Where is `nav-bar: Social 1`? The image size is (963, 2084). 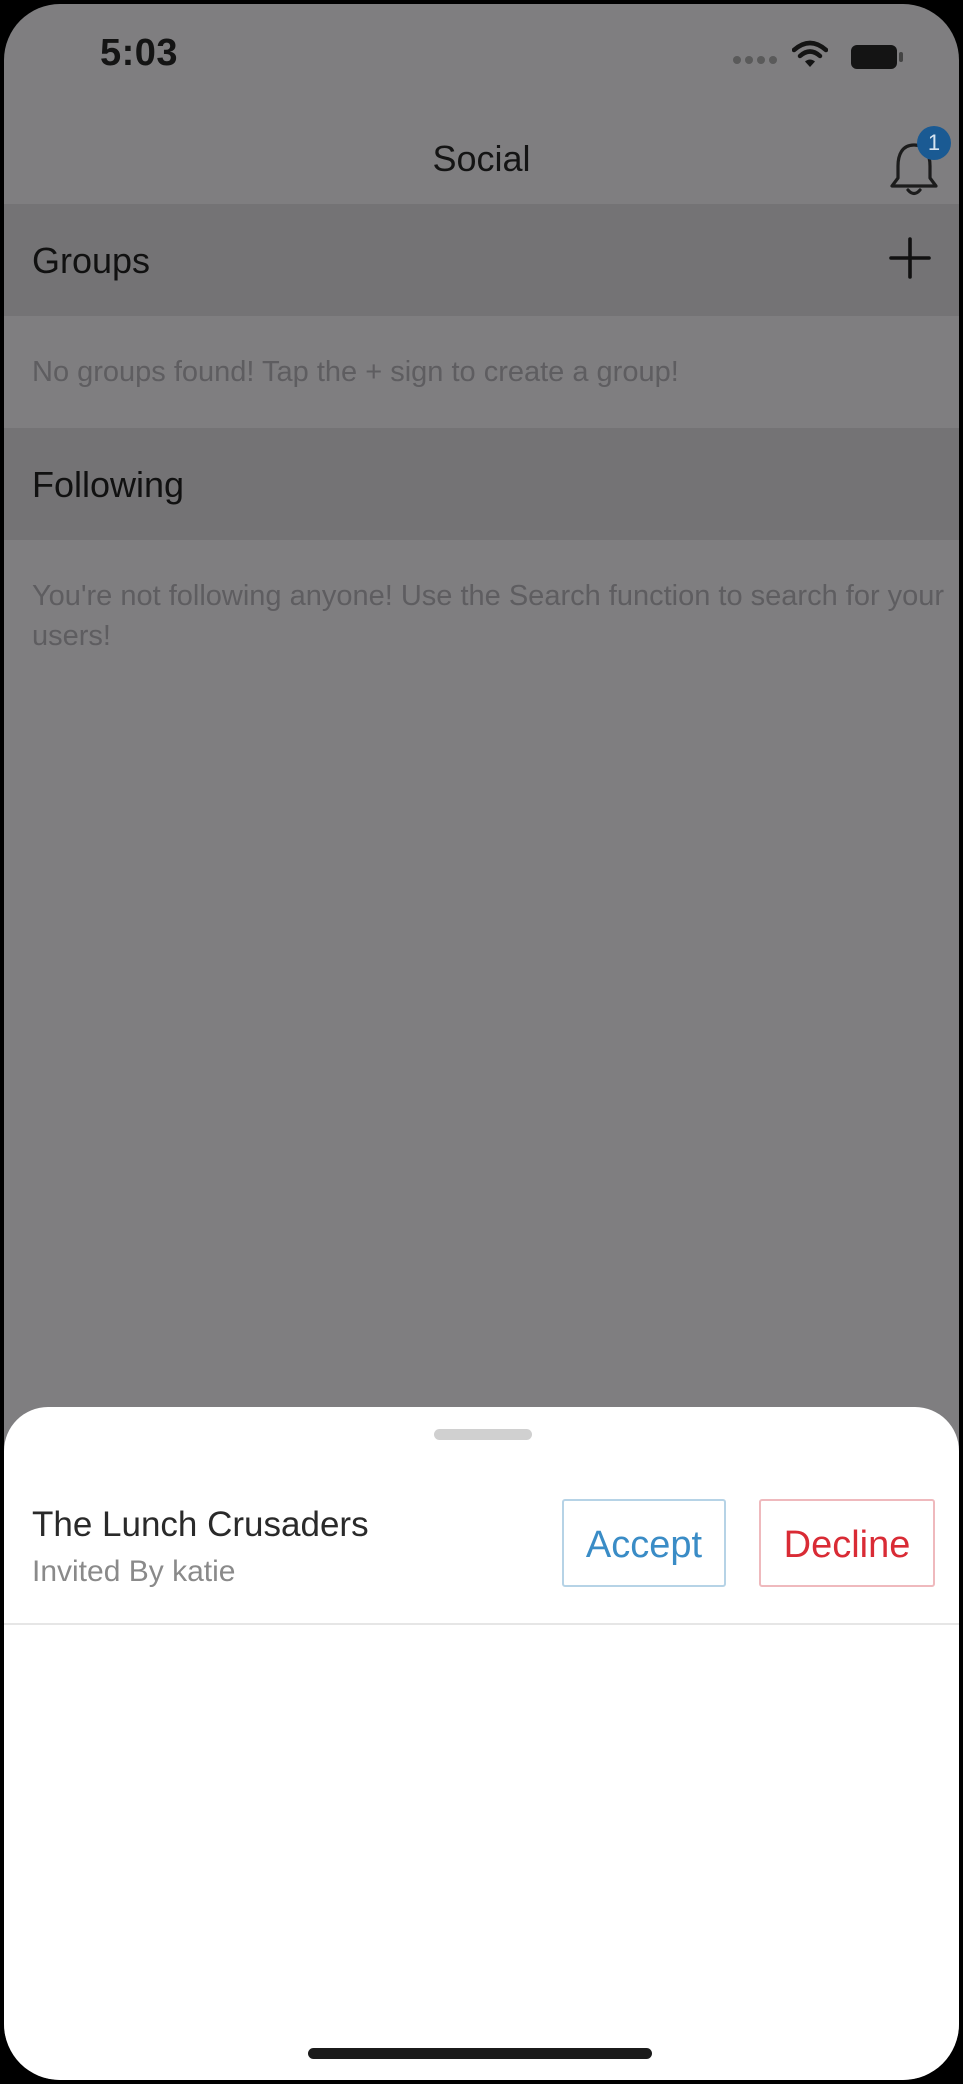 nav-bar: Social 1 is located at coordinates (481, 158).